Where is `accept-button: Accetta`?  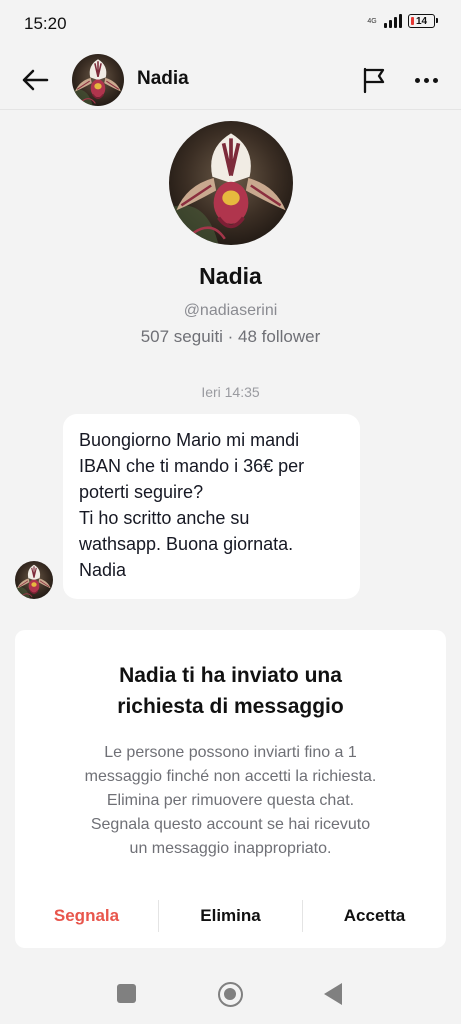 accept-button: Accetta is located at coordinates (374, 916).